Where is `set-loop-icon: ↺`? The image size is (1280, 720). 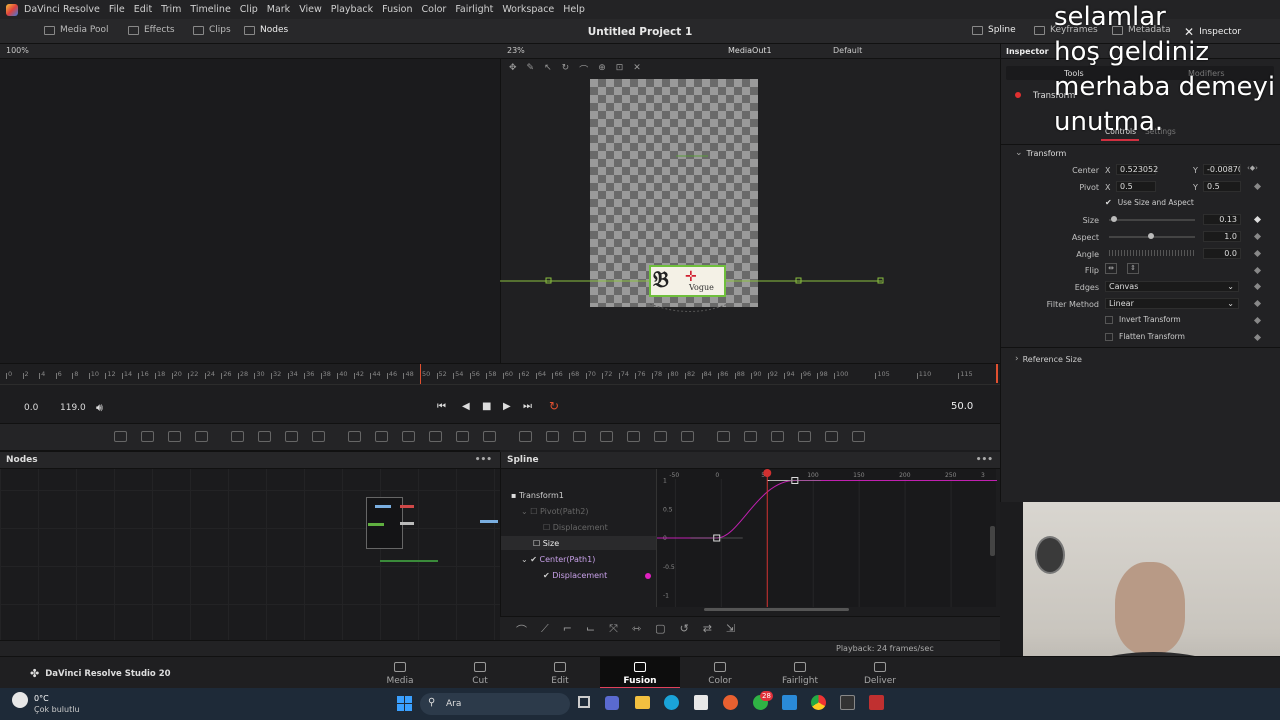 set-loop-icon: ↺ is located at coordinates (684, 631).